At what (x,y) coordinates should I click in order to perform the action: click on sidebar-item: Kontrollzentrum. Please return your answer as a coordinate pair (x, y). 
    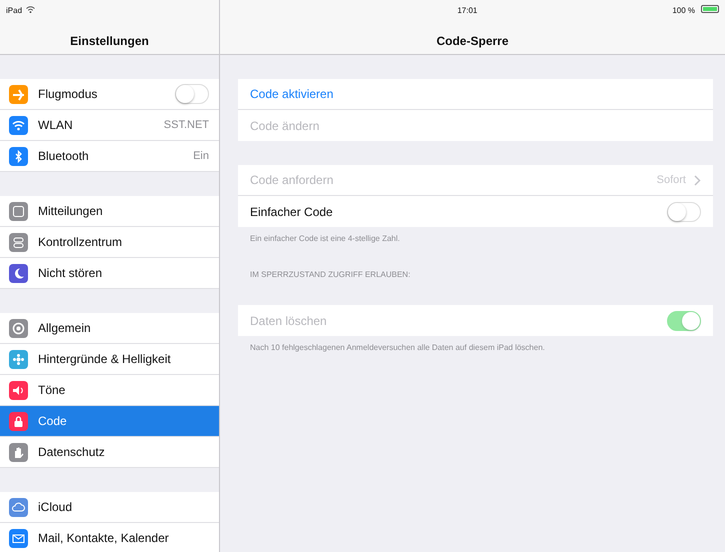
    Looking at the image, I should click on (109, 242).